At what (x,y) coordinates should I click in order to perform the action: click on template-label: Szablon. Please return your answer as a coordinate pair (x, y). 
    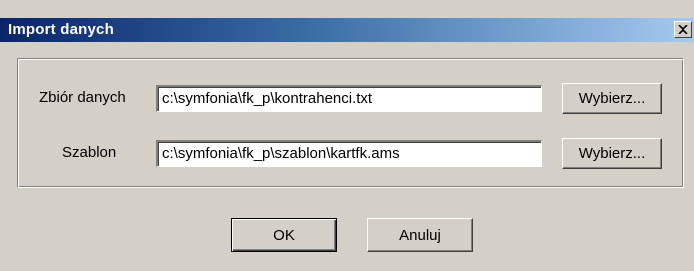
    Looking at the image, I should click on (89, 152).